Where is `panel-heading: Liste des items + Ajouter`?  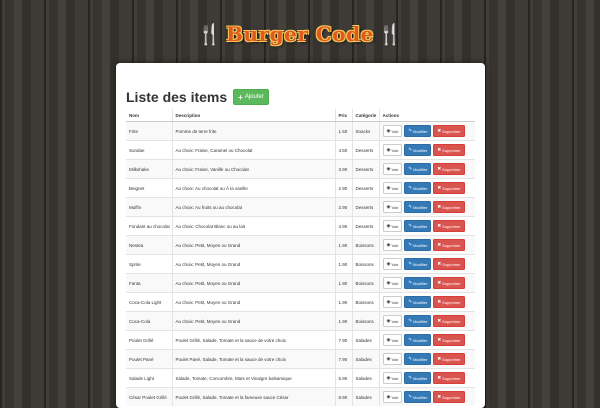 panel-heading: Liste des items + Ajouter is located at coordinates (197, 97).